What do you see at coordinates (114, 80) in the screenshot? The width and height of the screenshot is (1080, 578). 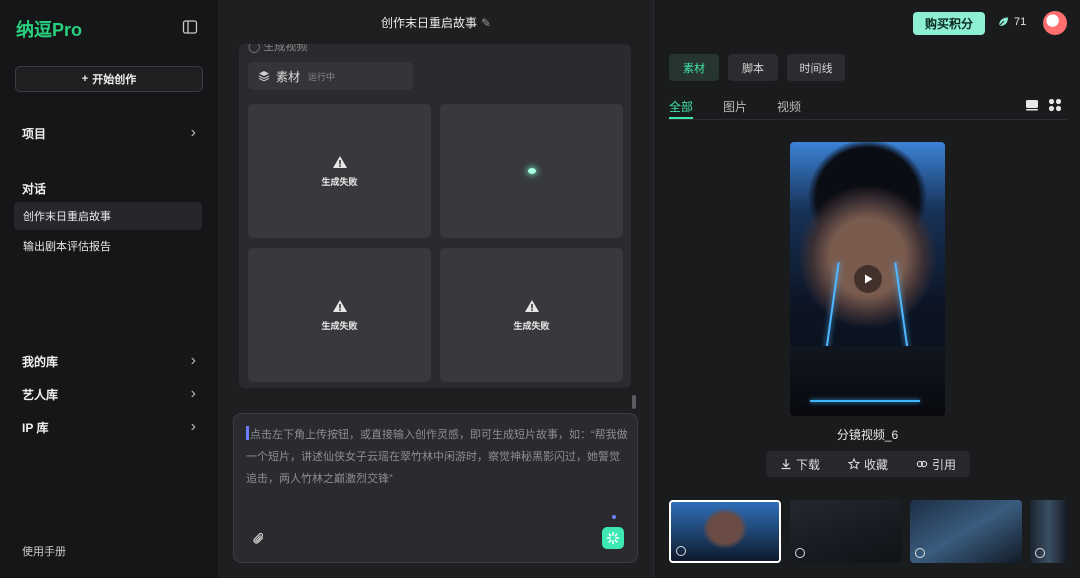 I see `start-creation-label: 开始创作` at bounding box center [114, 80].